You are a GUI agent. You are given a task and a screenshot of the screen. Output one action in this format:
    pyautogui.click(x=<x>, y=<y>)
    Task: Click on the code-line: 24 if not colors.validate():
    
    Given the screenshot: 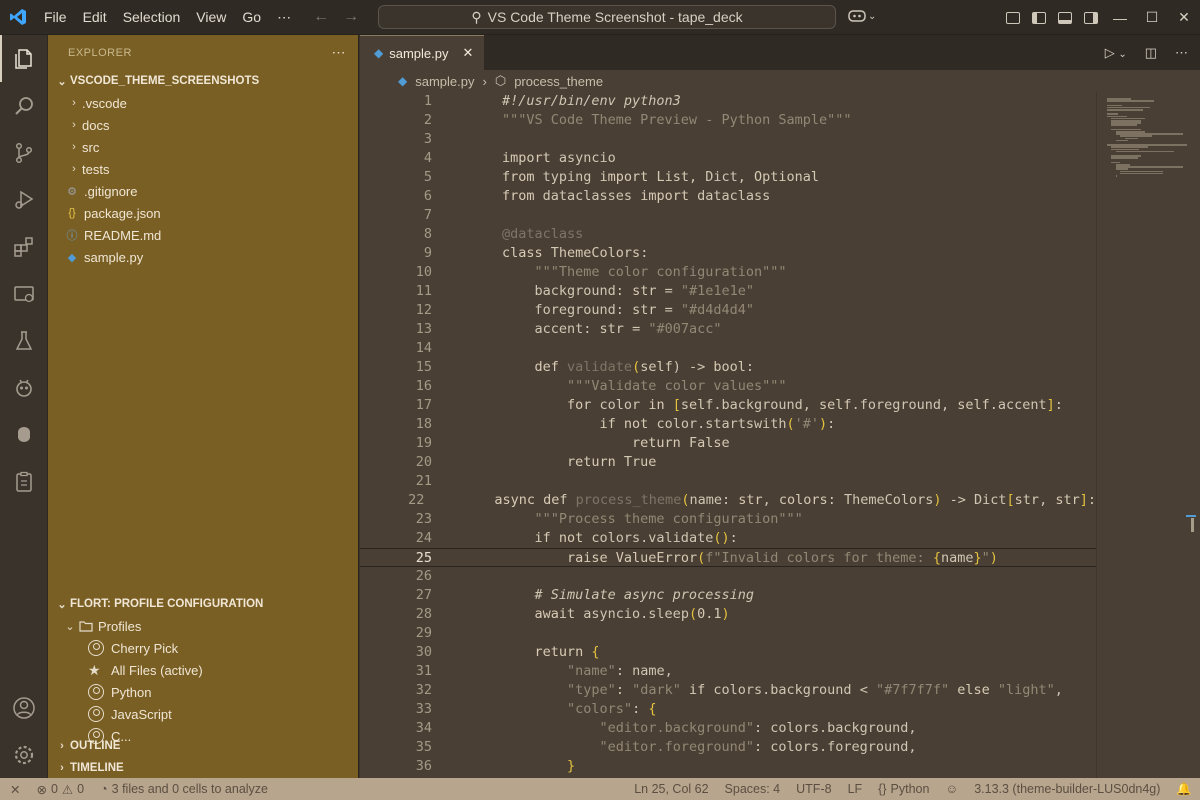 What is the action you would take?
    pyautogui.click(x=728, y=538)
    